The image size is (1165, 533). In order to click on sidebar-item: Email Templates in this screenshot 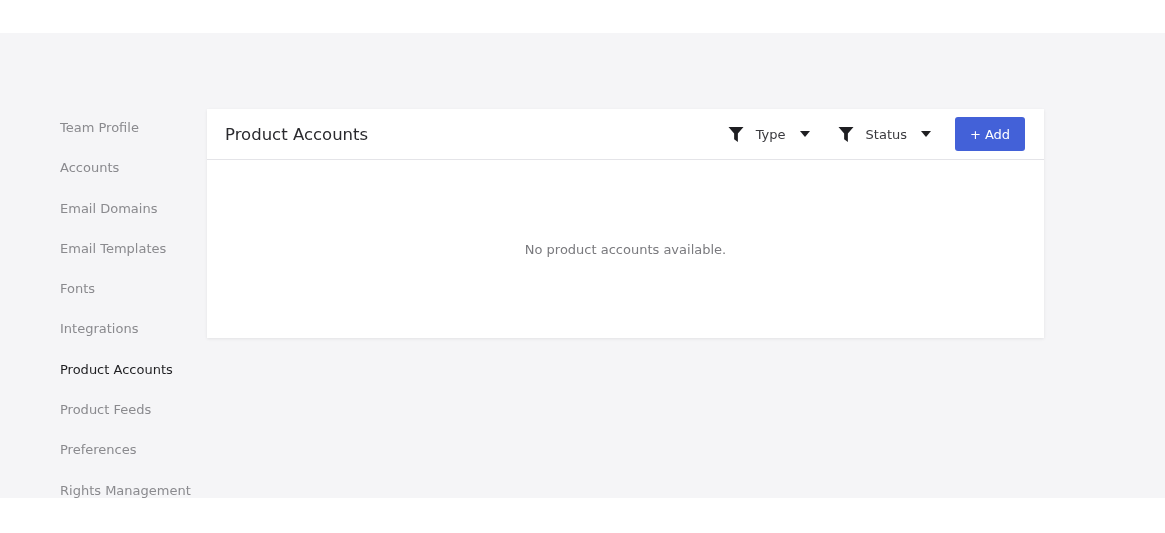, I will do `click(133, 252)`.